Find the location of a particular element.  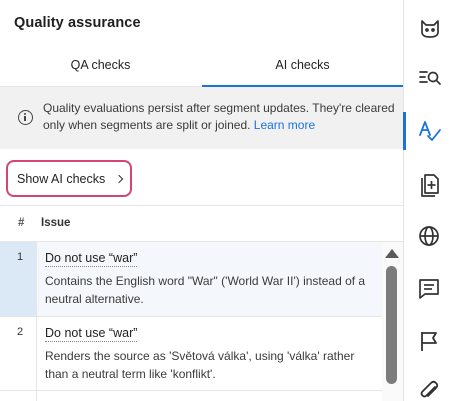

comment-icon is located at coordinates (429, 289).